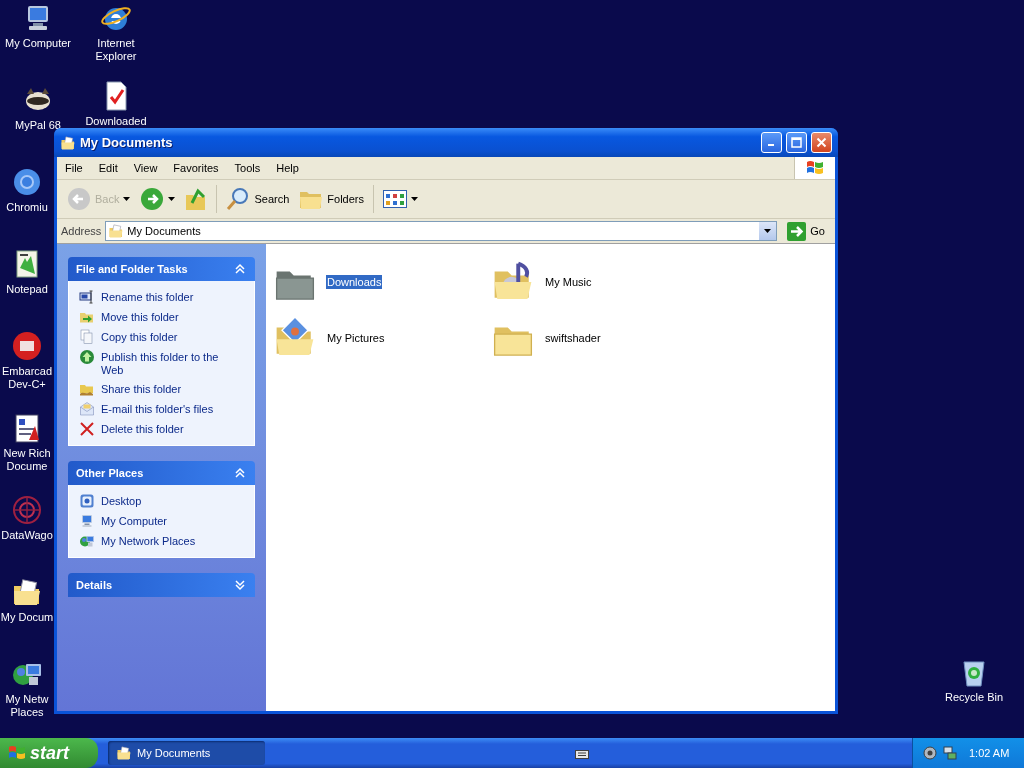  I want to click on menu-item: View, so click(145, 168).